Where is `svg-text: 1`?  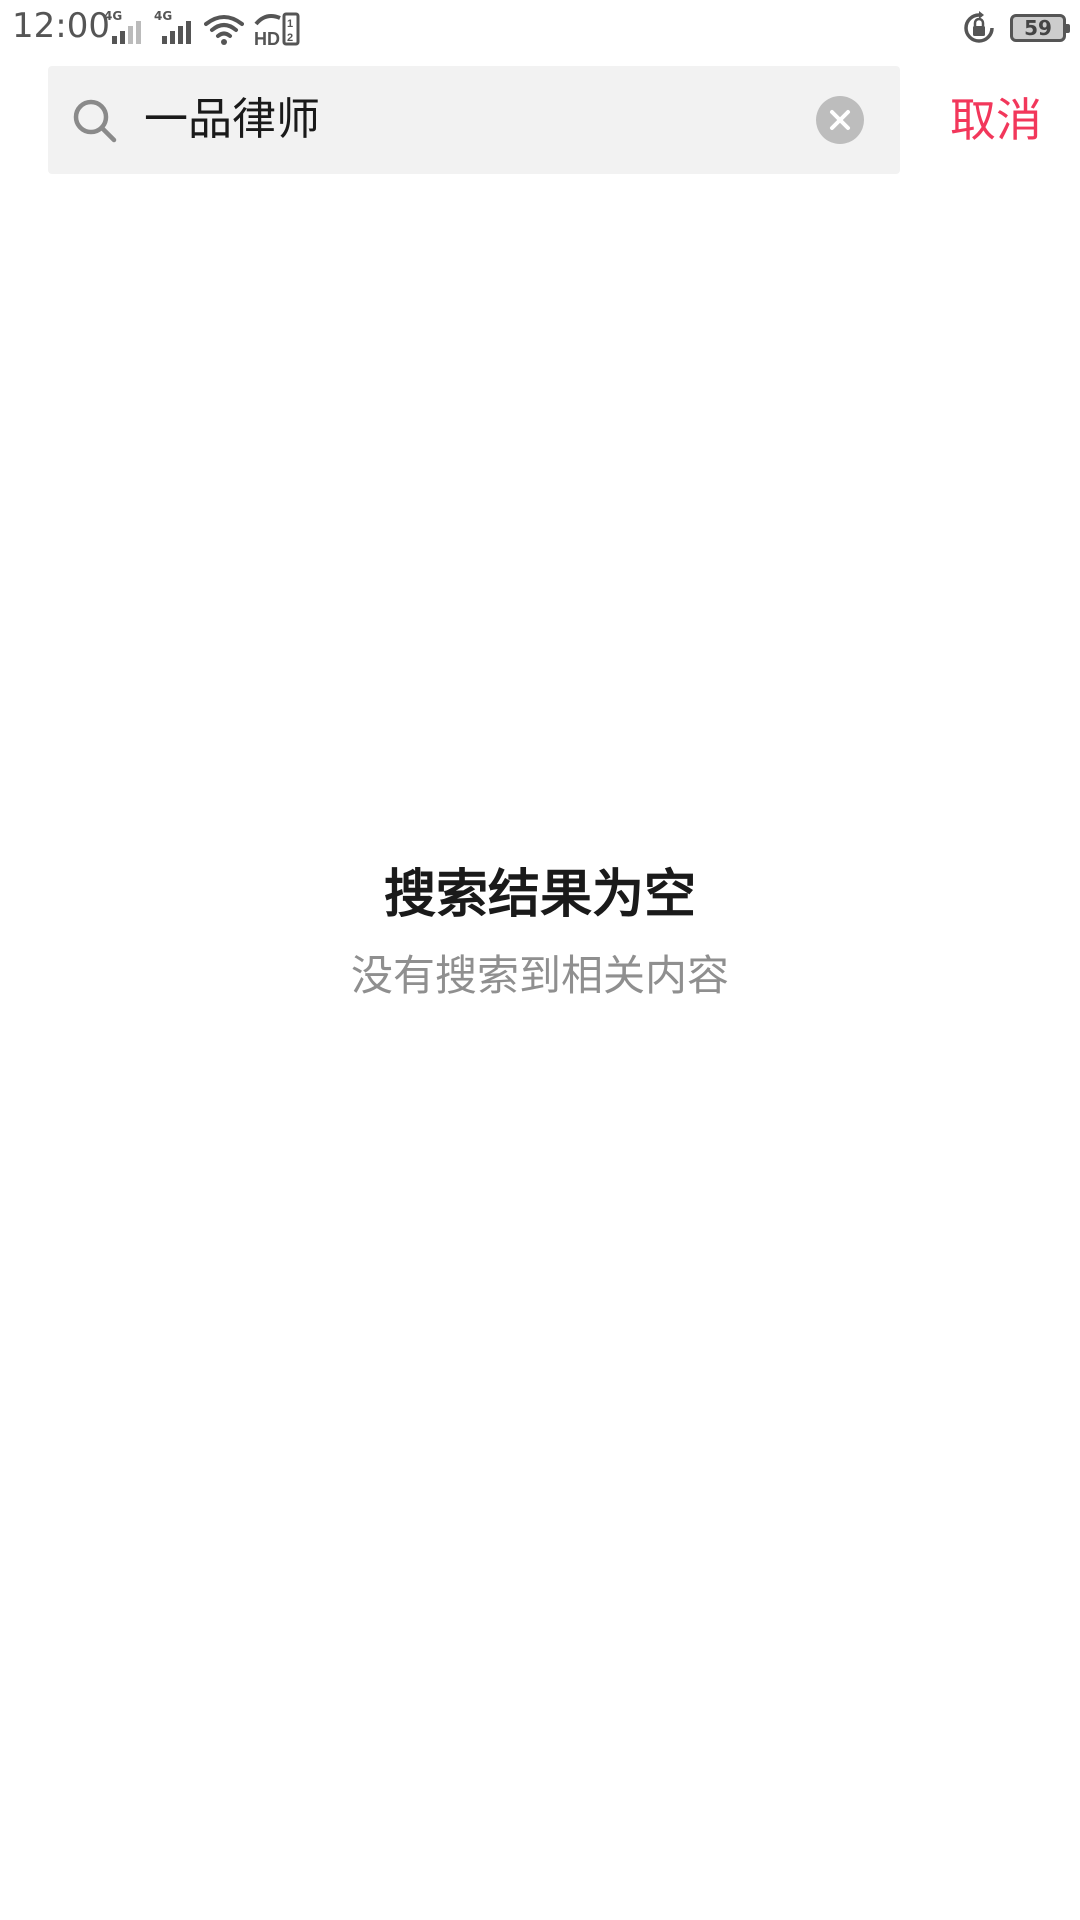
svg-text: 1 is located at coordinates (290, 24).